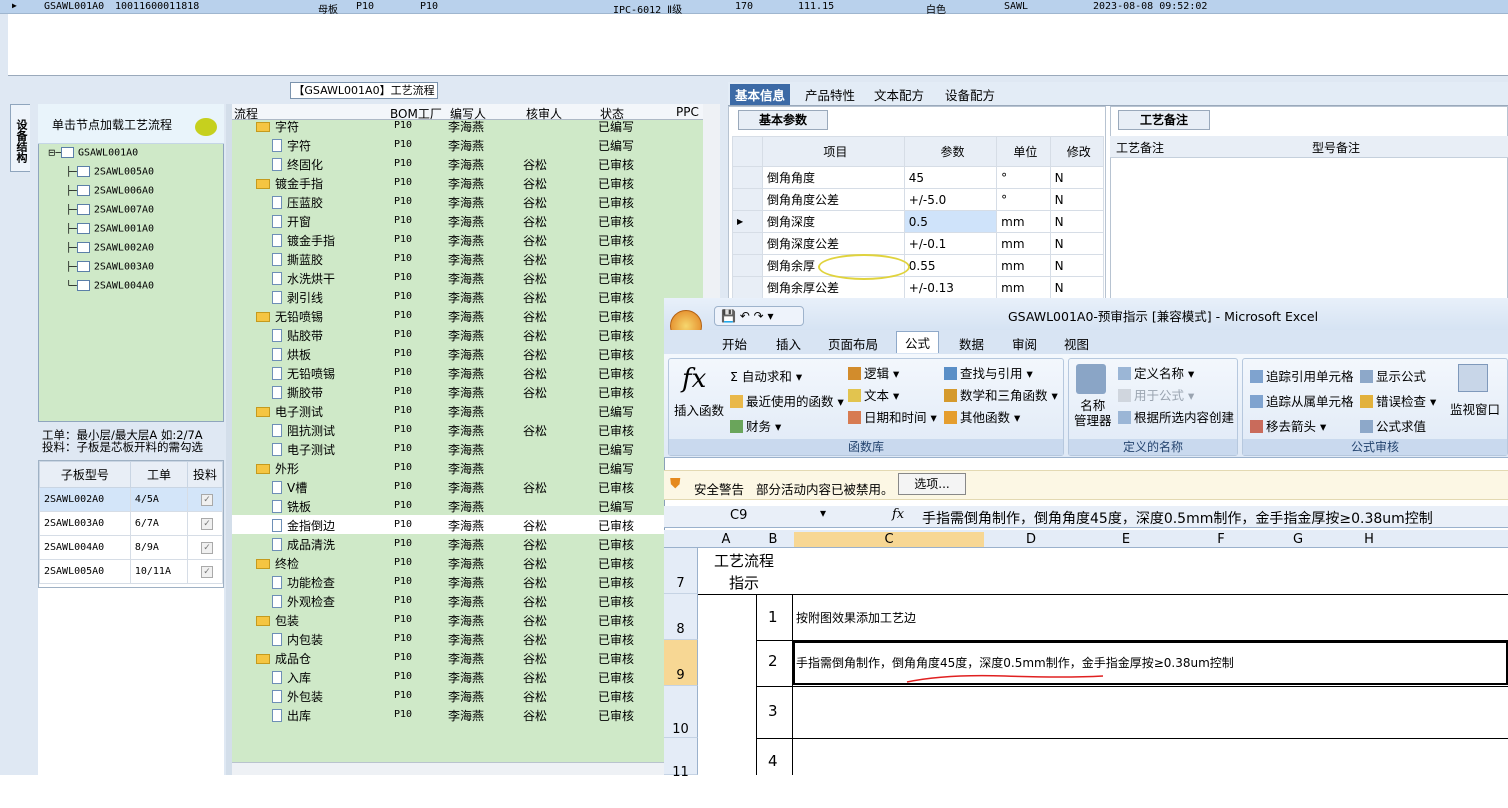 This screenshot has width=1508, height=808. I want to click on table-row: 倒角深度公差 +/-0.1 mm N, so click(918, 243).